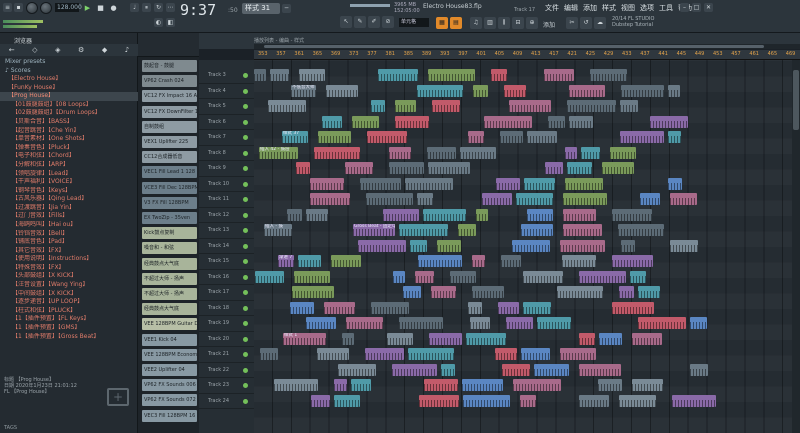 The image size is (800, 433). What do you see at coordinates (476, 23) in the screenshot?
I see `piano-roll-icon: ♫` at bounding box center [476, 23].